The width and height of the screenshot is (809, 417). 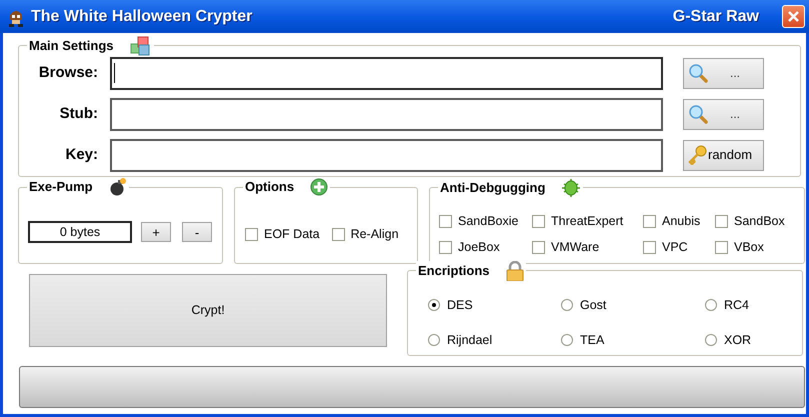 What do you see at coordinates (114, 73) in the screenshot?
I see `text-cursor` at bounding box center [114, 73].